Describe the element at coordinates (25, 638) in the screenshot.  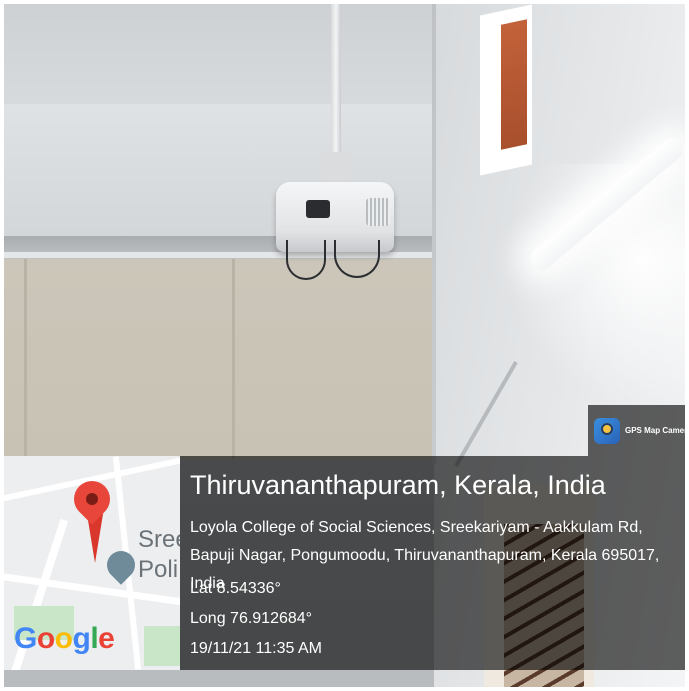
I see `google-logo-letter: G` at that location.